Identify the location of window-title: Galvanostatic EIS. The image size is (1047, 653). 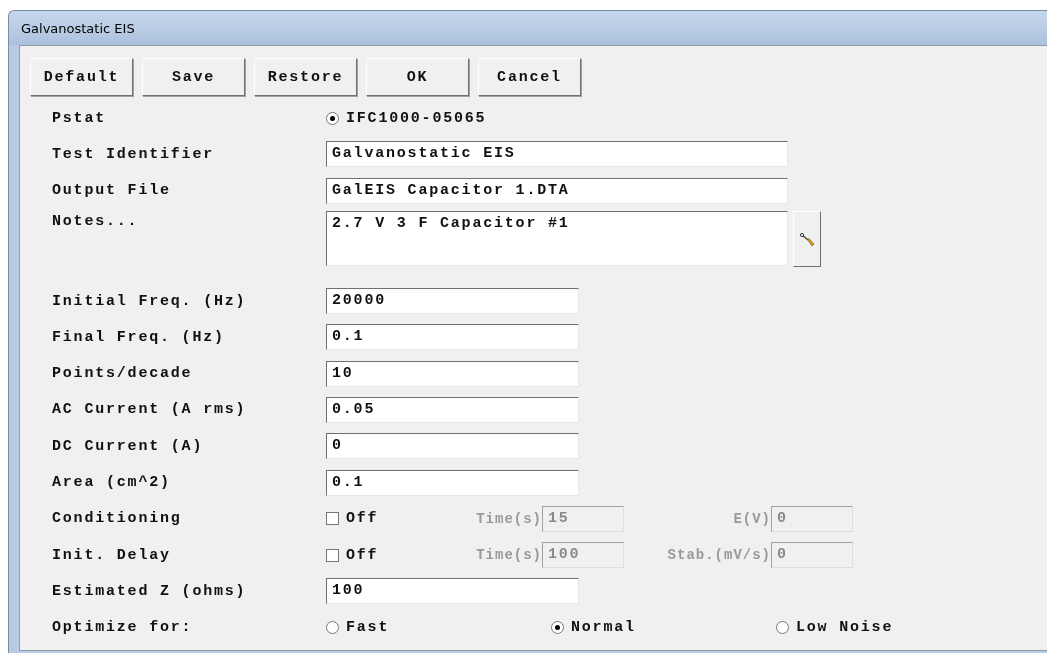
(78, 28).